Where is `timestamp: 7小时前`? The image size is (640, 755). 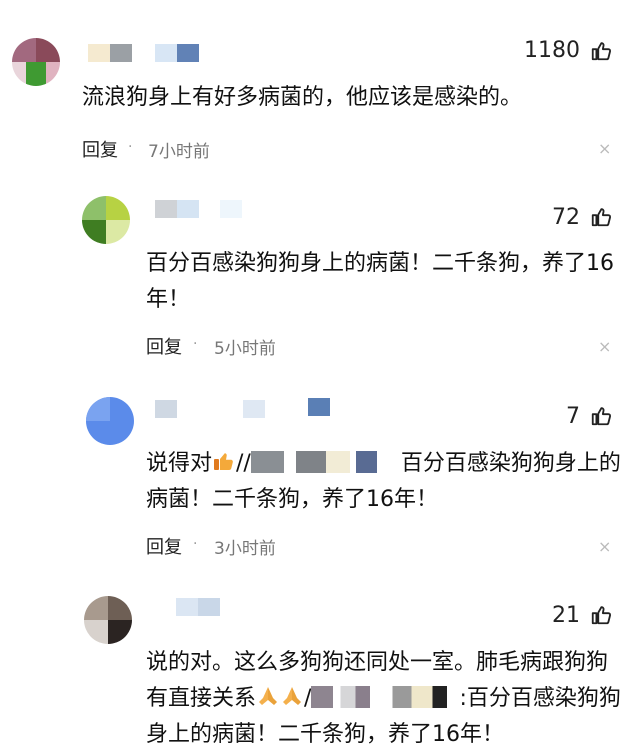 timestamp: 7小时前 is located at coordinates (179, 152).